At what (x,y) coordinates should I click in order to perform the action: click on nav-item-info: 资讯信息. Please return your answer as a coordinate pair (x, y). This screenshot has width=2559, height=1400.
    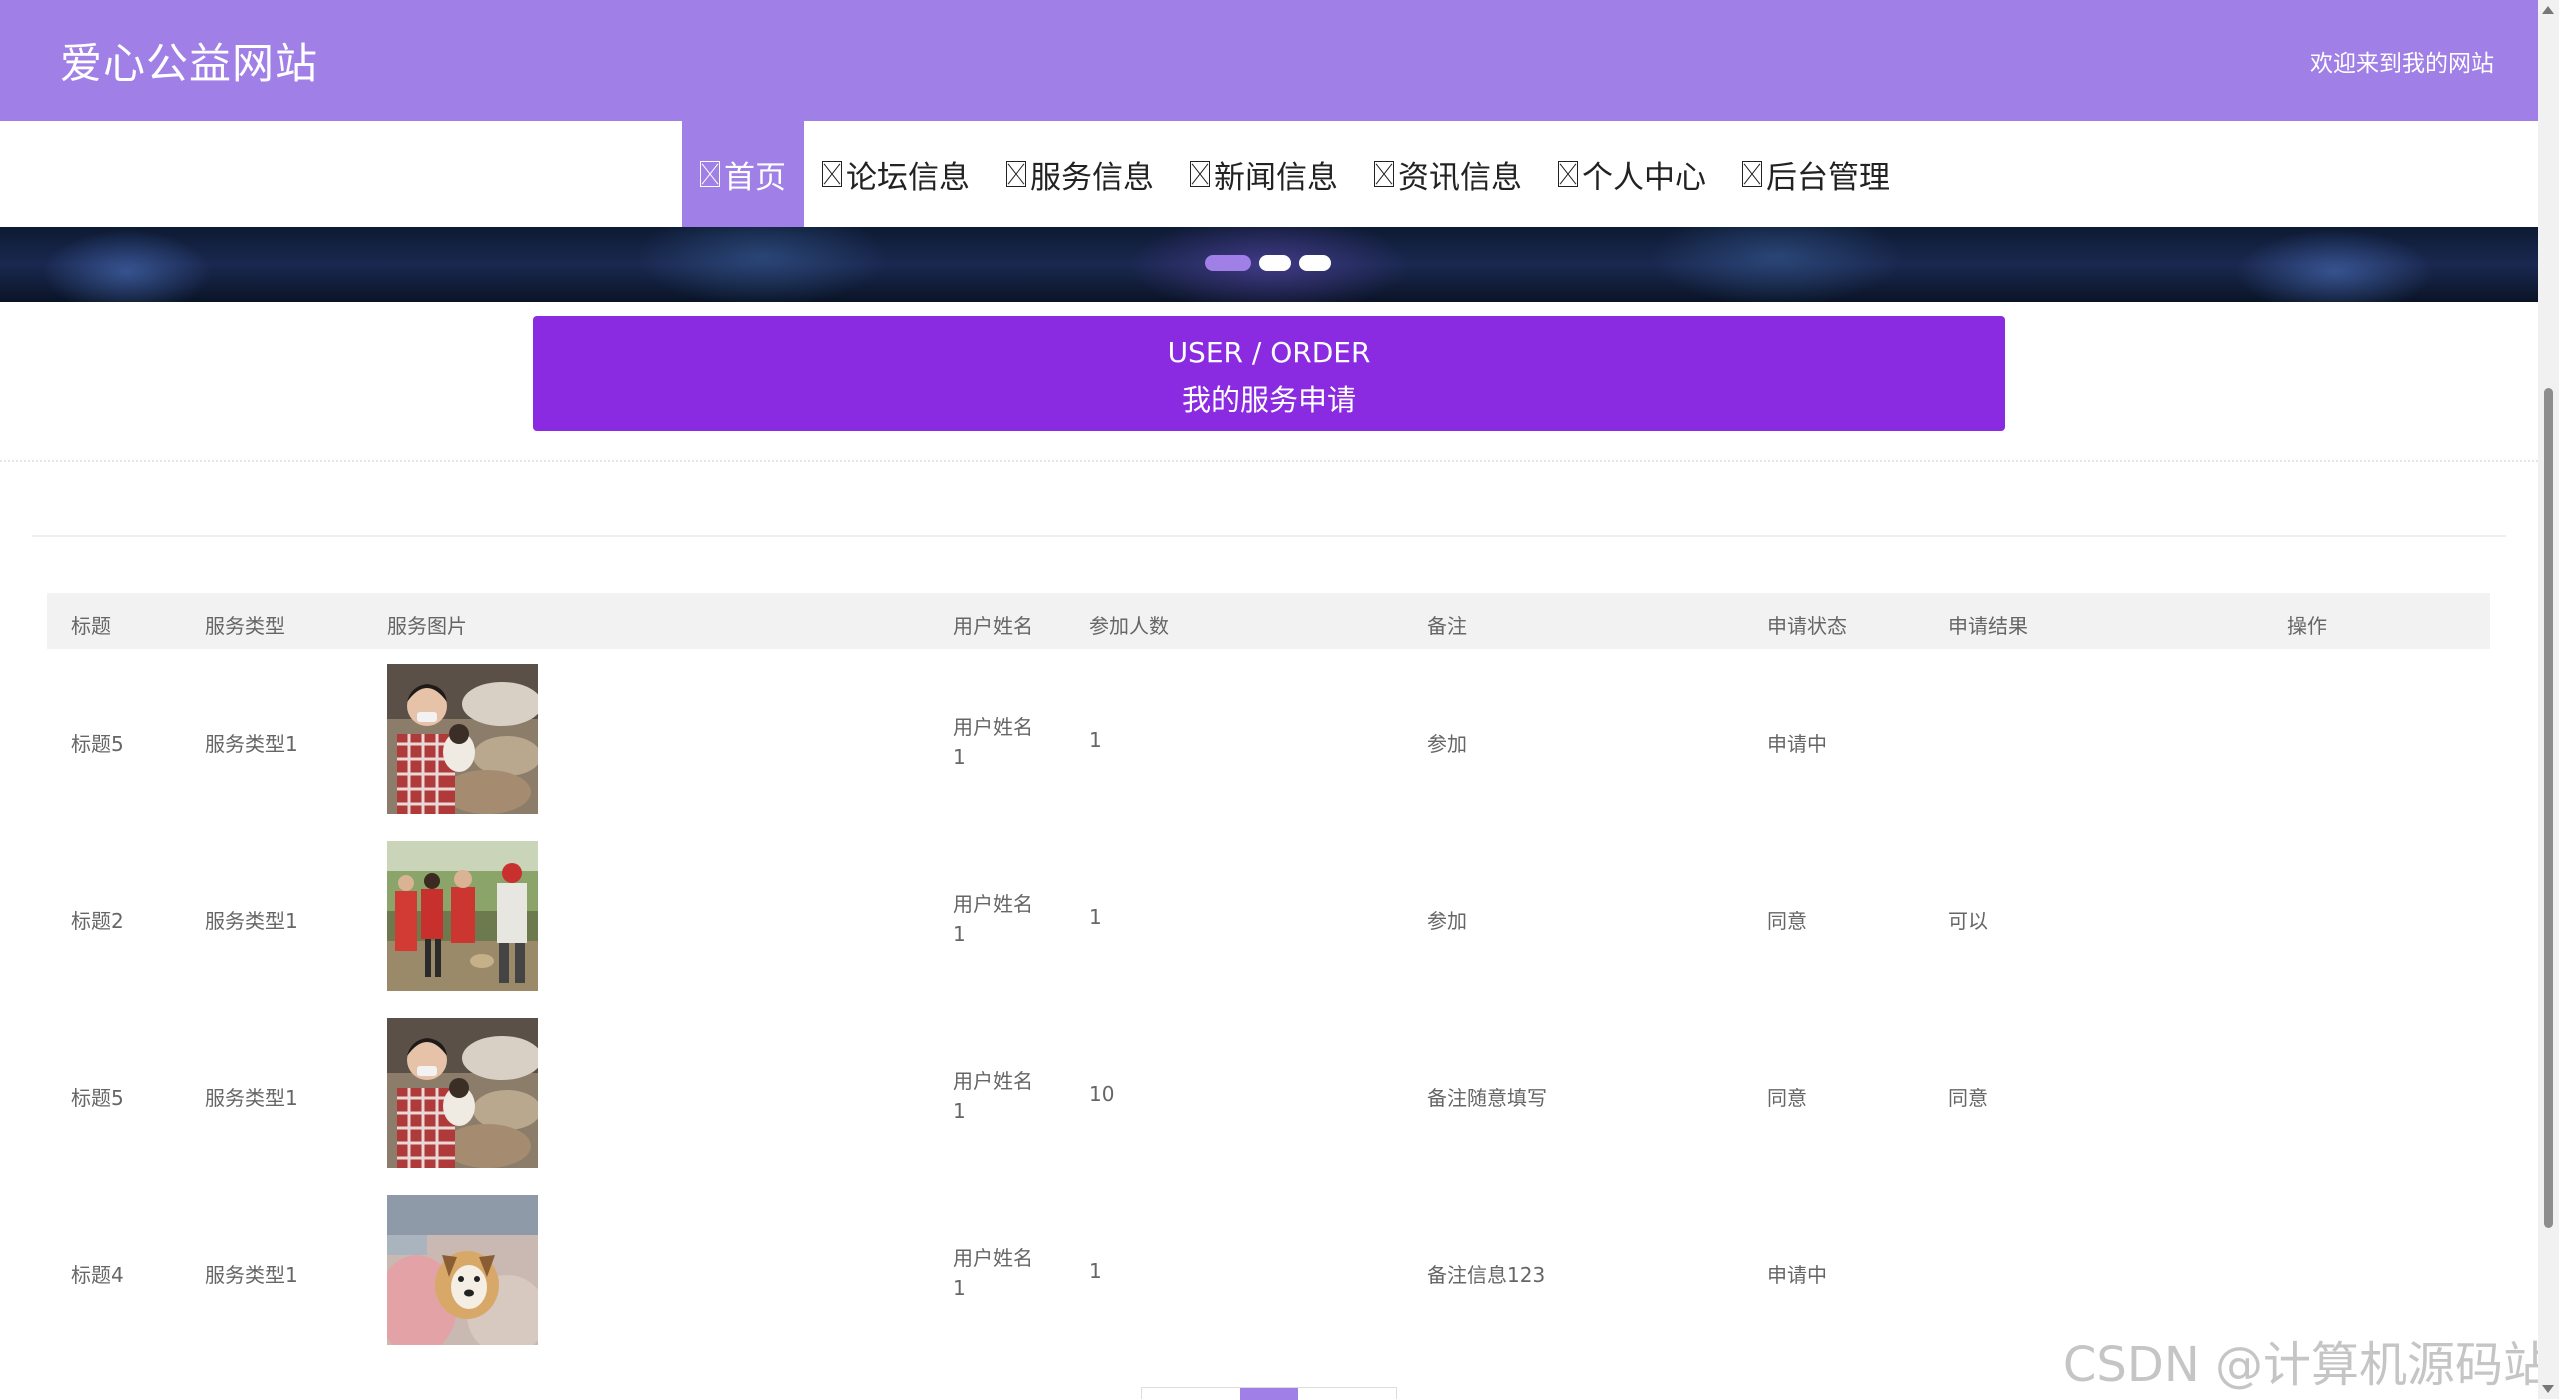
    Looking at the image, I should click on (1448, 174).